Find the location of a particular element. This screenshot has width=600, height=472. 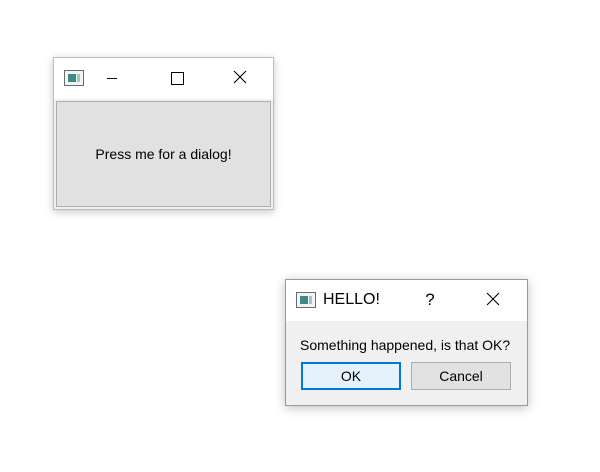

main-client-area: Press me for a dialog! is located at coordinates (163, 154).